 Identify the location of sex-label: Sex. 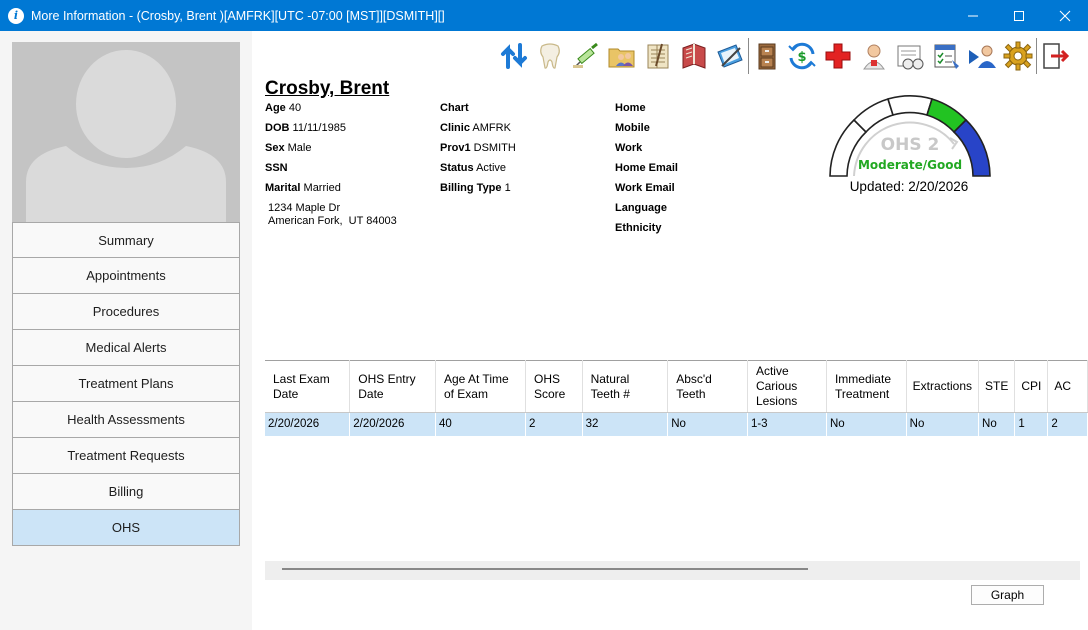
(275, 148).